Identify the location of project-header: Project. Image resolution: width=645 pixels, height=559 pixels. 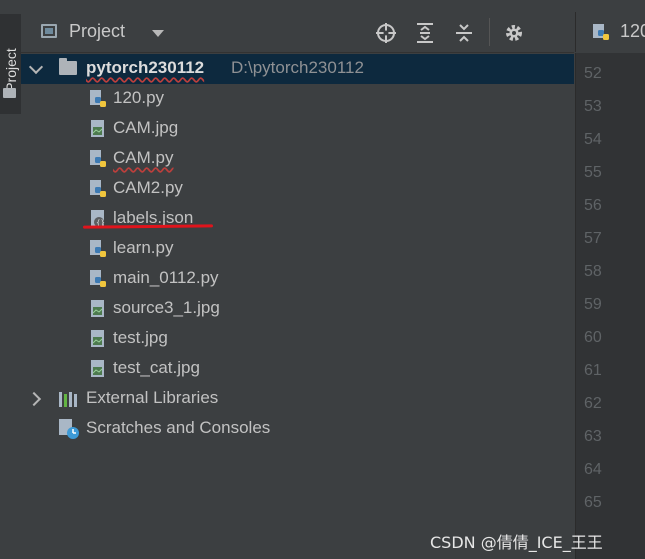
(297, 32).